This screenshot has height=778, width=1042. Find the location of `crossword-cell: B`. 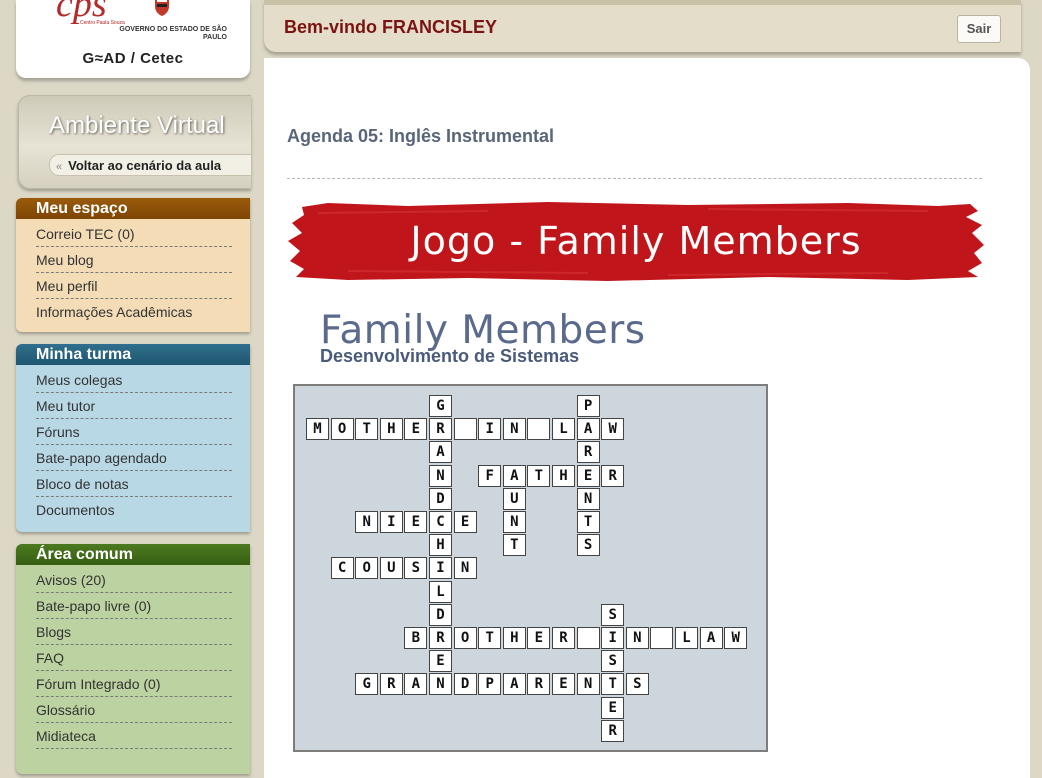

crossword-cell: B is located at coordinates (416, 638).